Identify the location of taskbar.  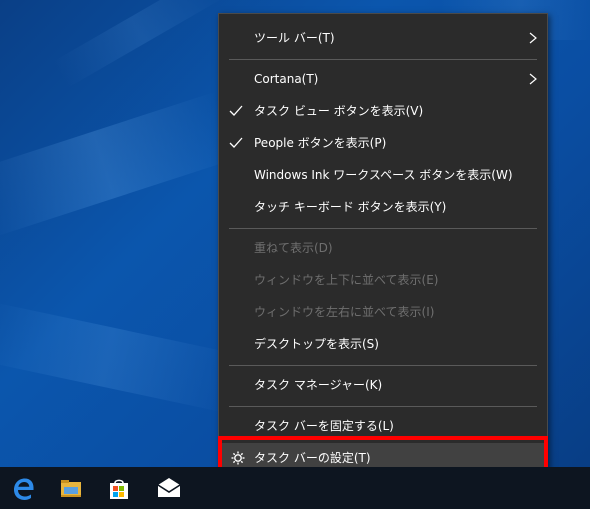
(295, 488).